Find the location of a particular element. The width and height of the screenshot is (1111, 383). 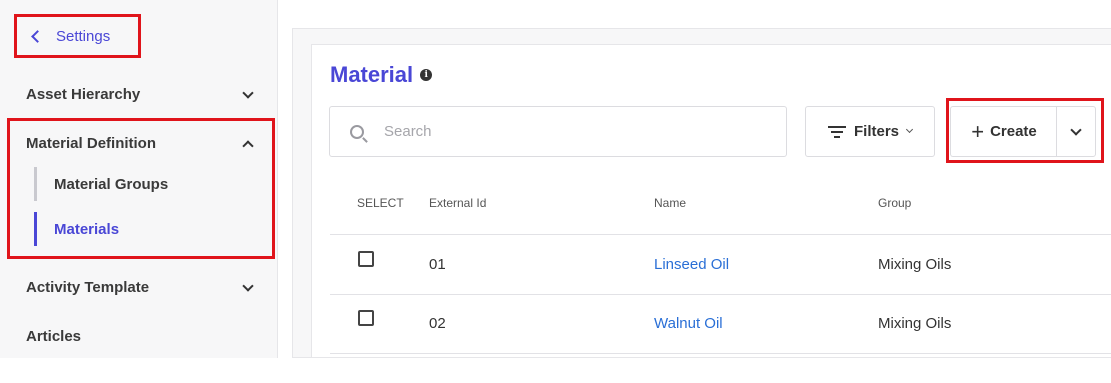

create-dropdown-button is located at coordinates (1076, 131).